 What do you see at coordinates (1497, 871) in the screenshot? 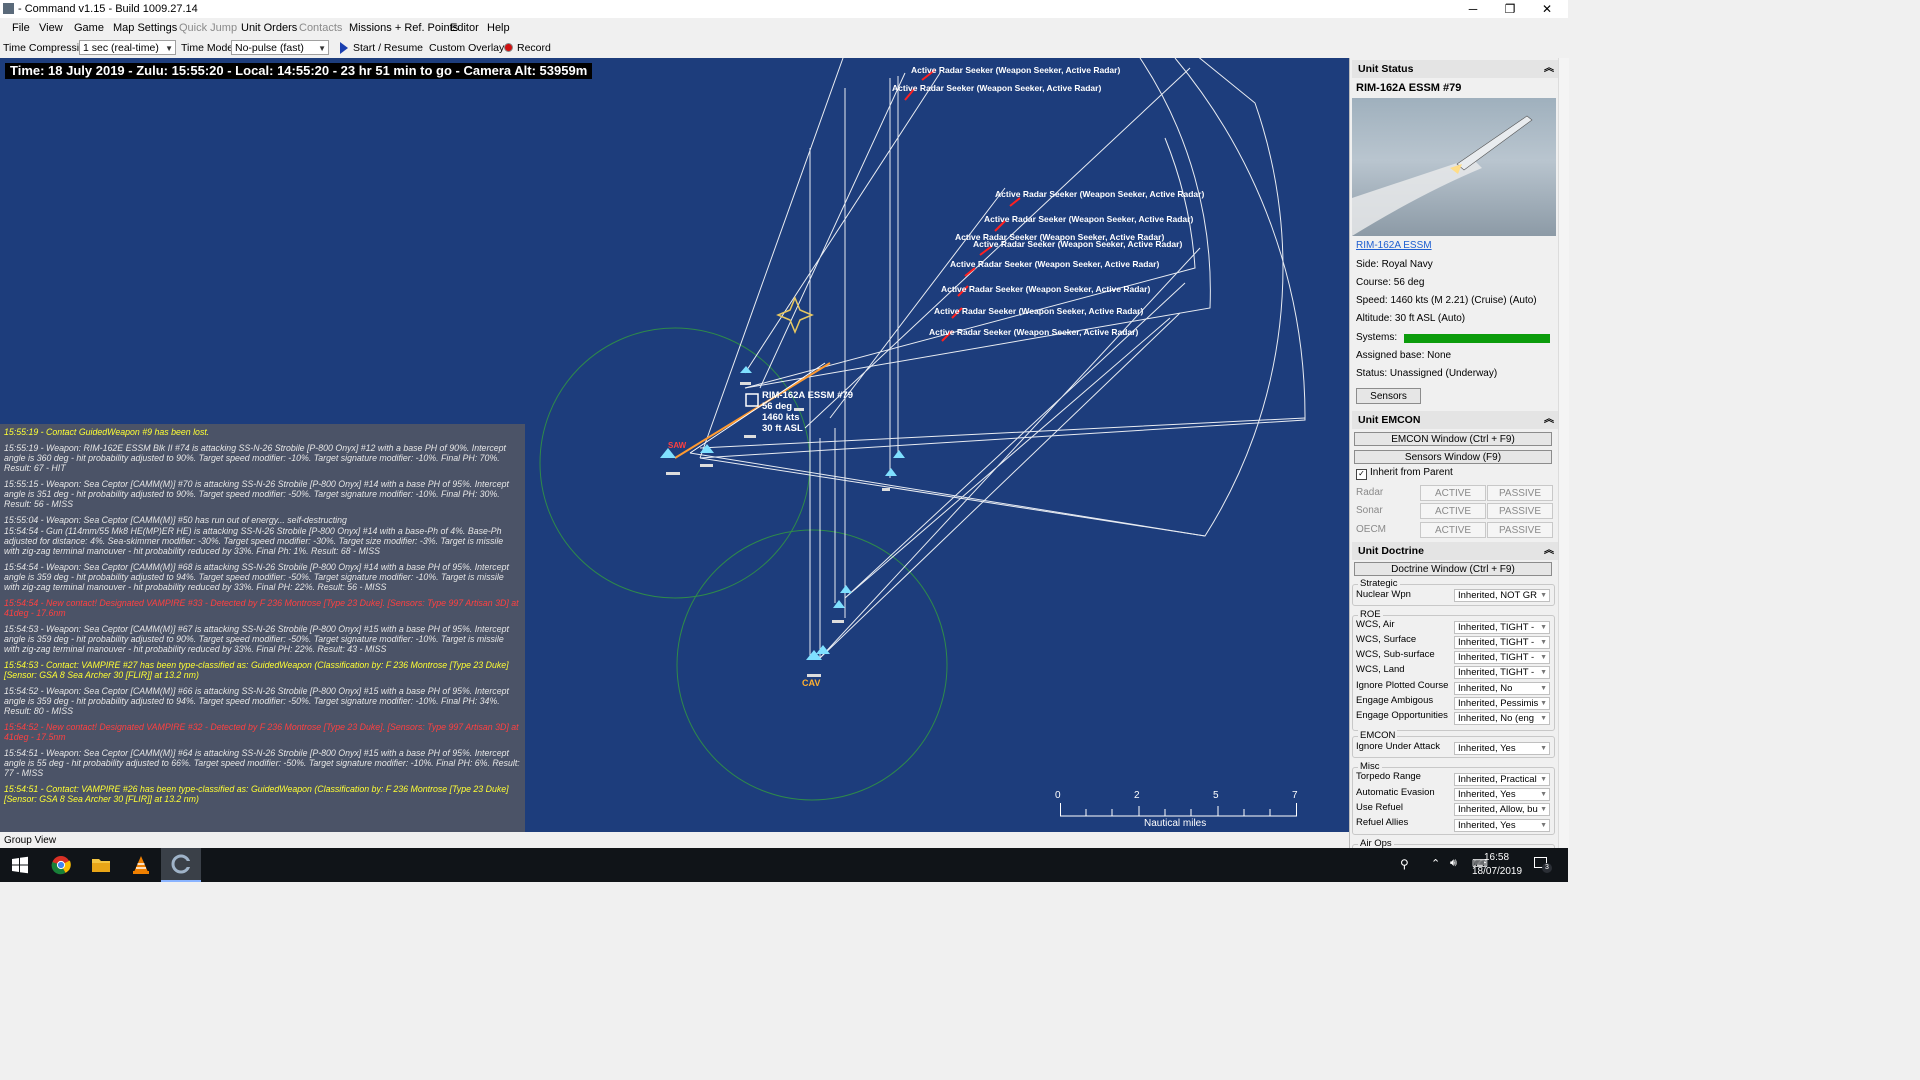
I see `clock-date: 18/07/2019` at bounding box center [1497, 871].